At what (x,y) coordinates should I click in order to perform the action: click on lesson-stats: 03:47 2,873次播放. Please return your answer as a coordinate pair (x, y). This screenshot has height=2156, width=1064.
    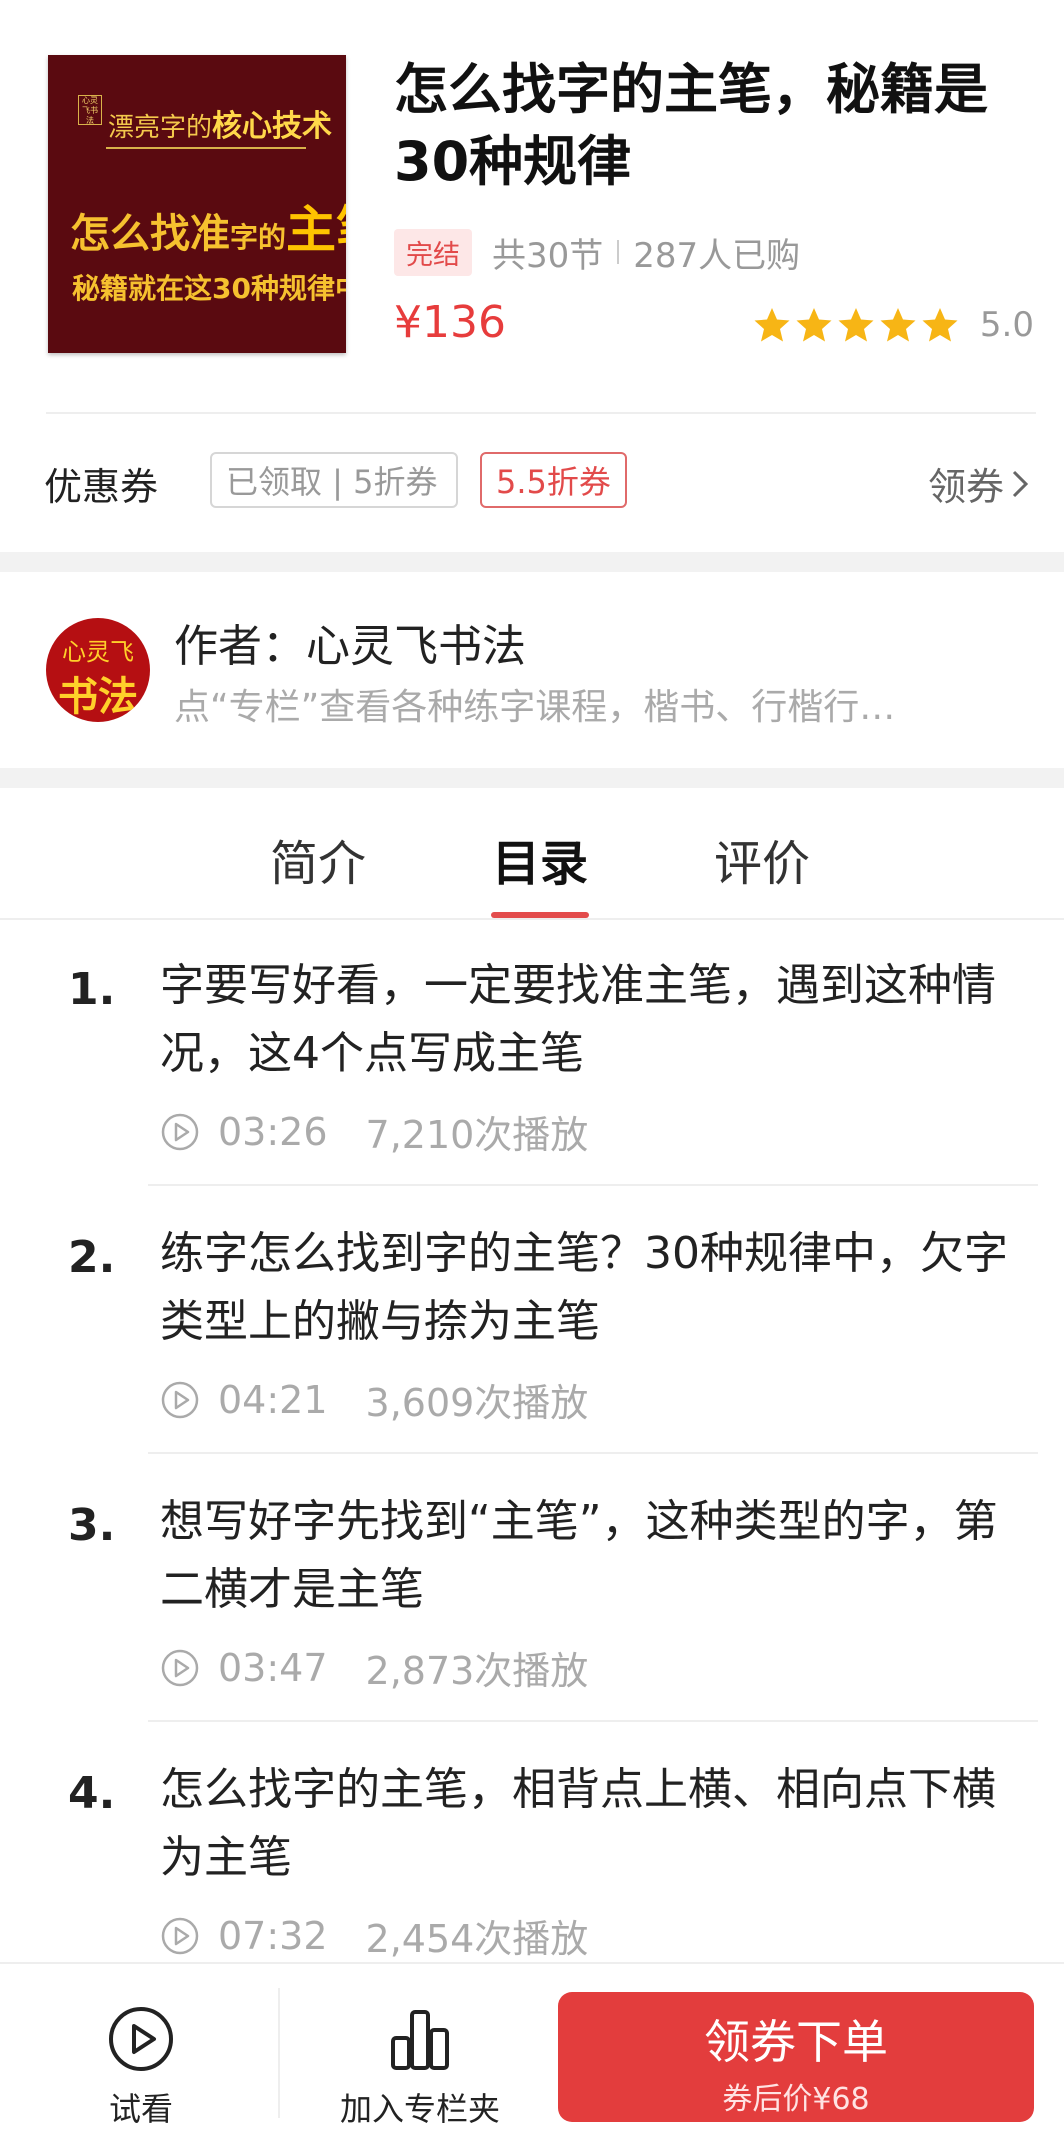
    Looking at the image, I should click on (374, 1667).